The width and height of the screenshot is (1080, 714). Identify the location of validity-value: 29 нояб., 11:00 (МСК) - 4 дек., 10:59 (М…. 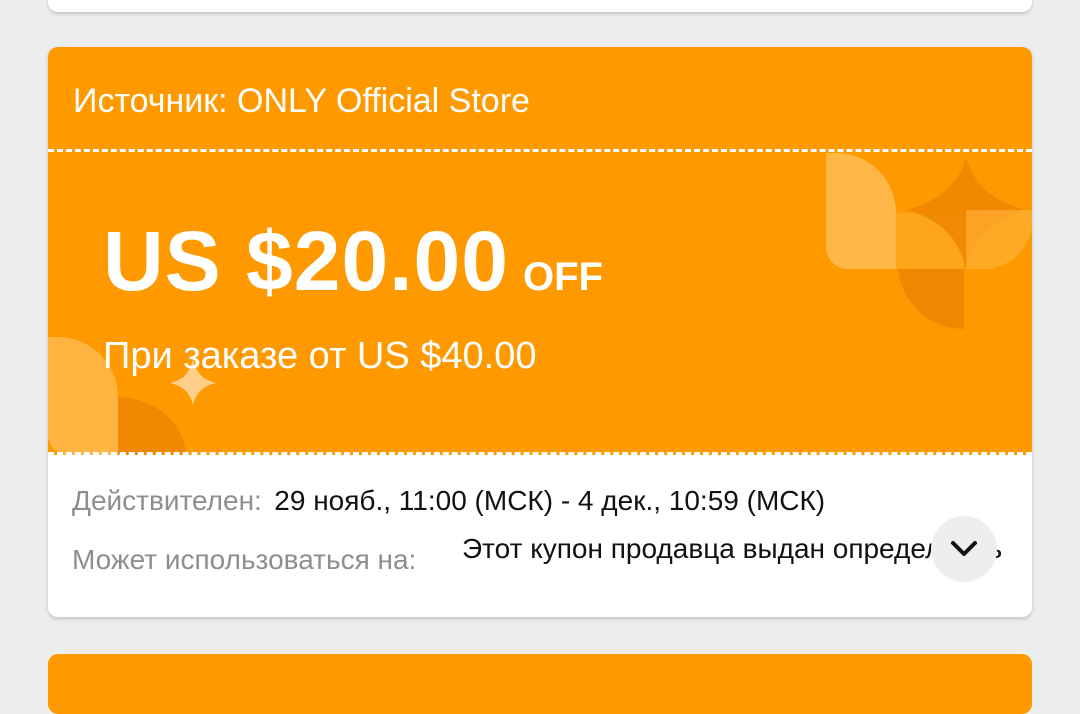
(550, 500).